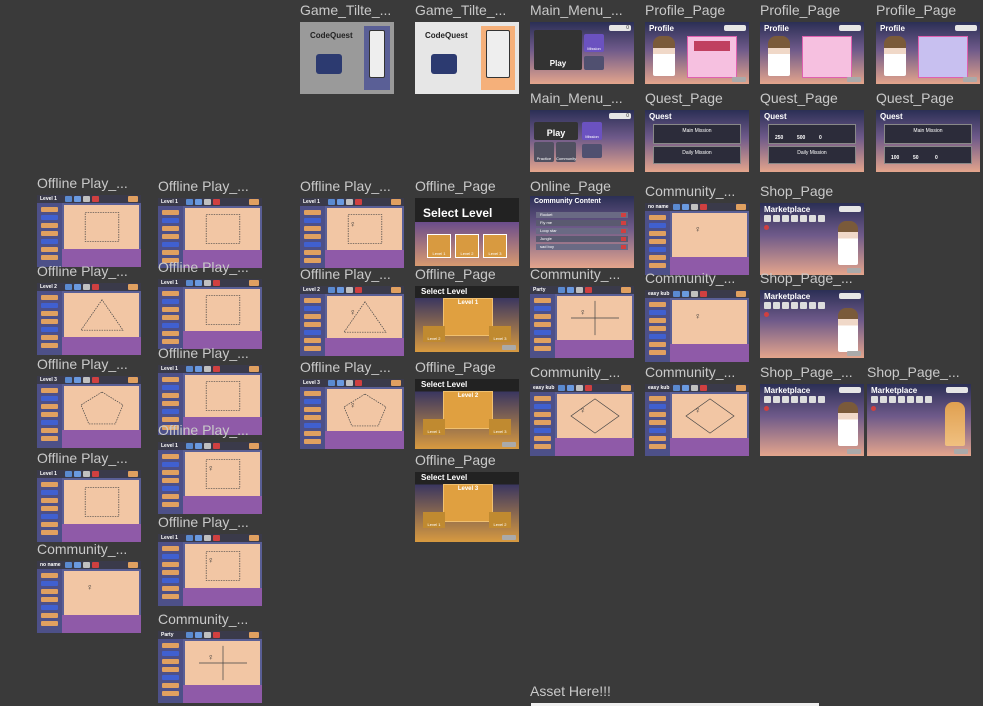 Image resolution: width=983 pixels, height=706 pixels. Describe the element at coordinates (439, 246) in the screenshot. I see `level-card: Level 1` at that location.